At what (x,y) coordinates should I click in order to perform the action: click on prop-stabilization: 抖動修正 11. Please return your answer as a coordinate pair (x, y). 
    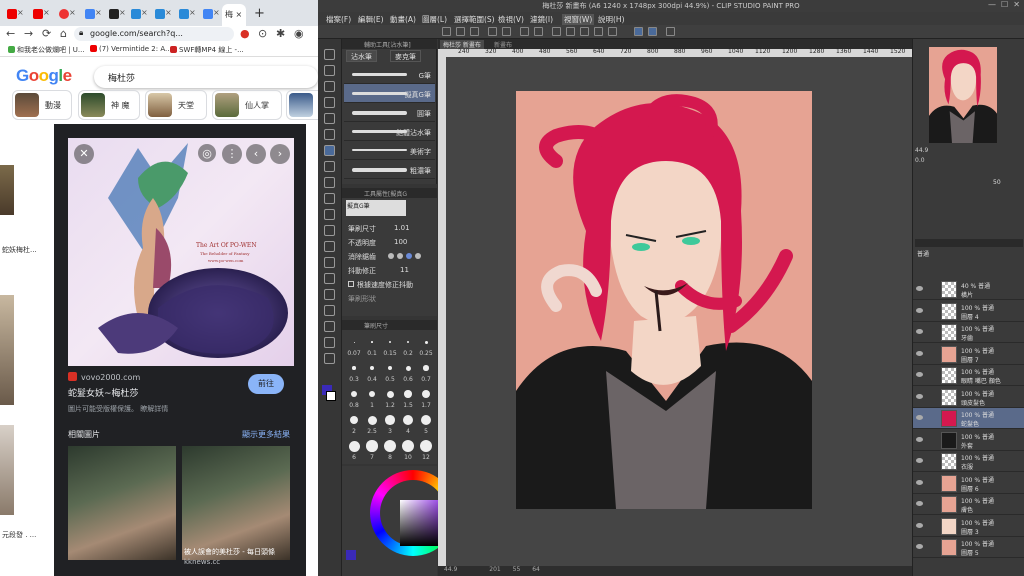
    Looking at the image, I should click on (378, 271).